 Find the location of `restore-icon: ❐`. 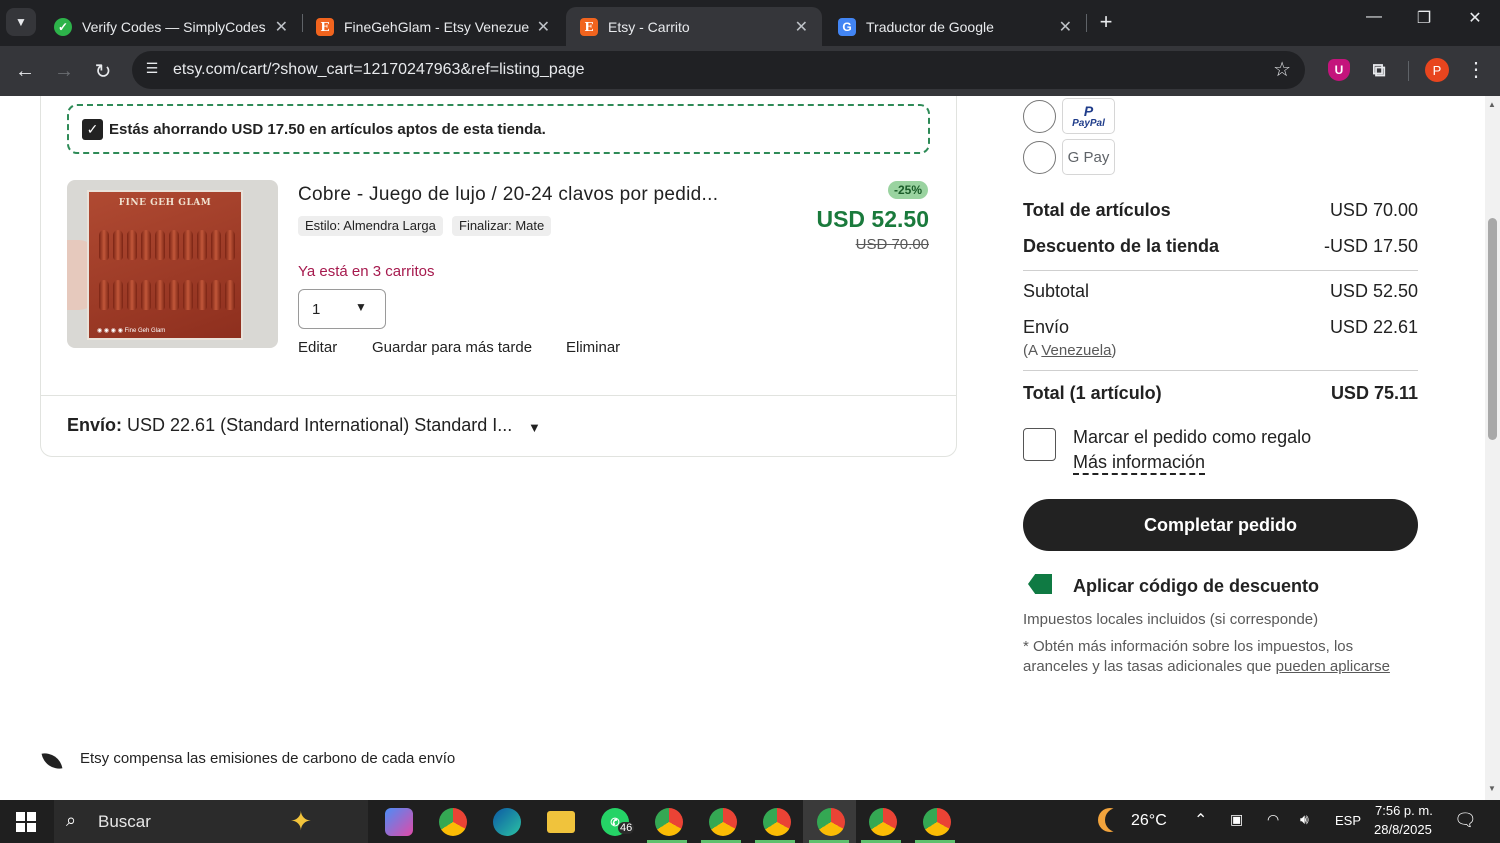

restore-icon: ❐ is located at coordinates (1424, 18).